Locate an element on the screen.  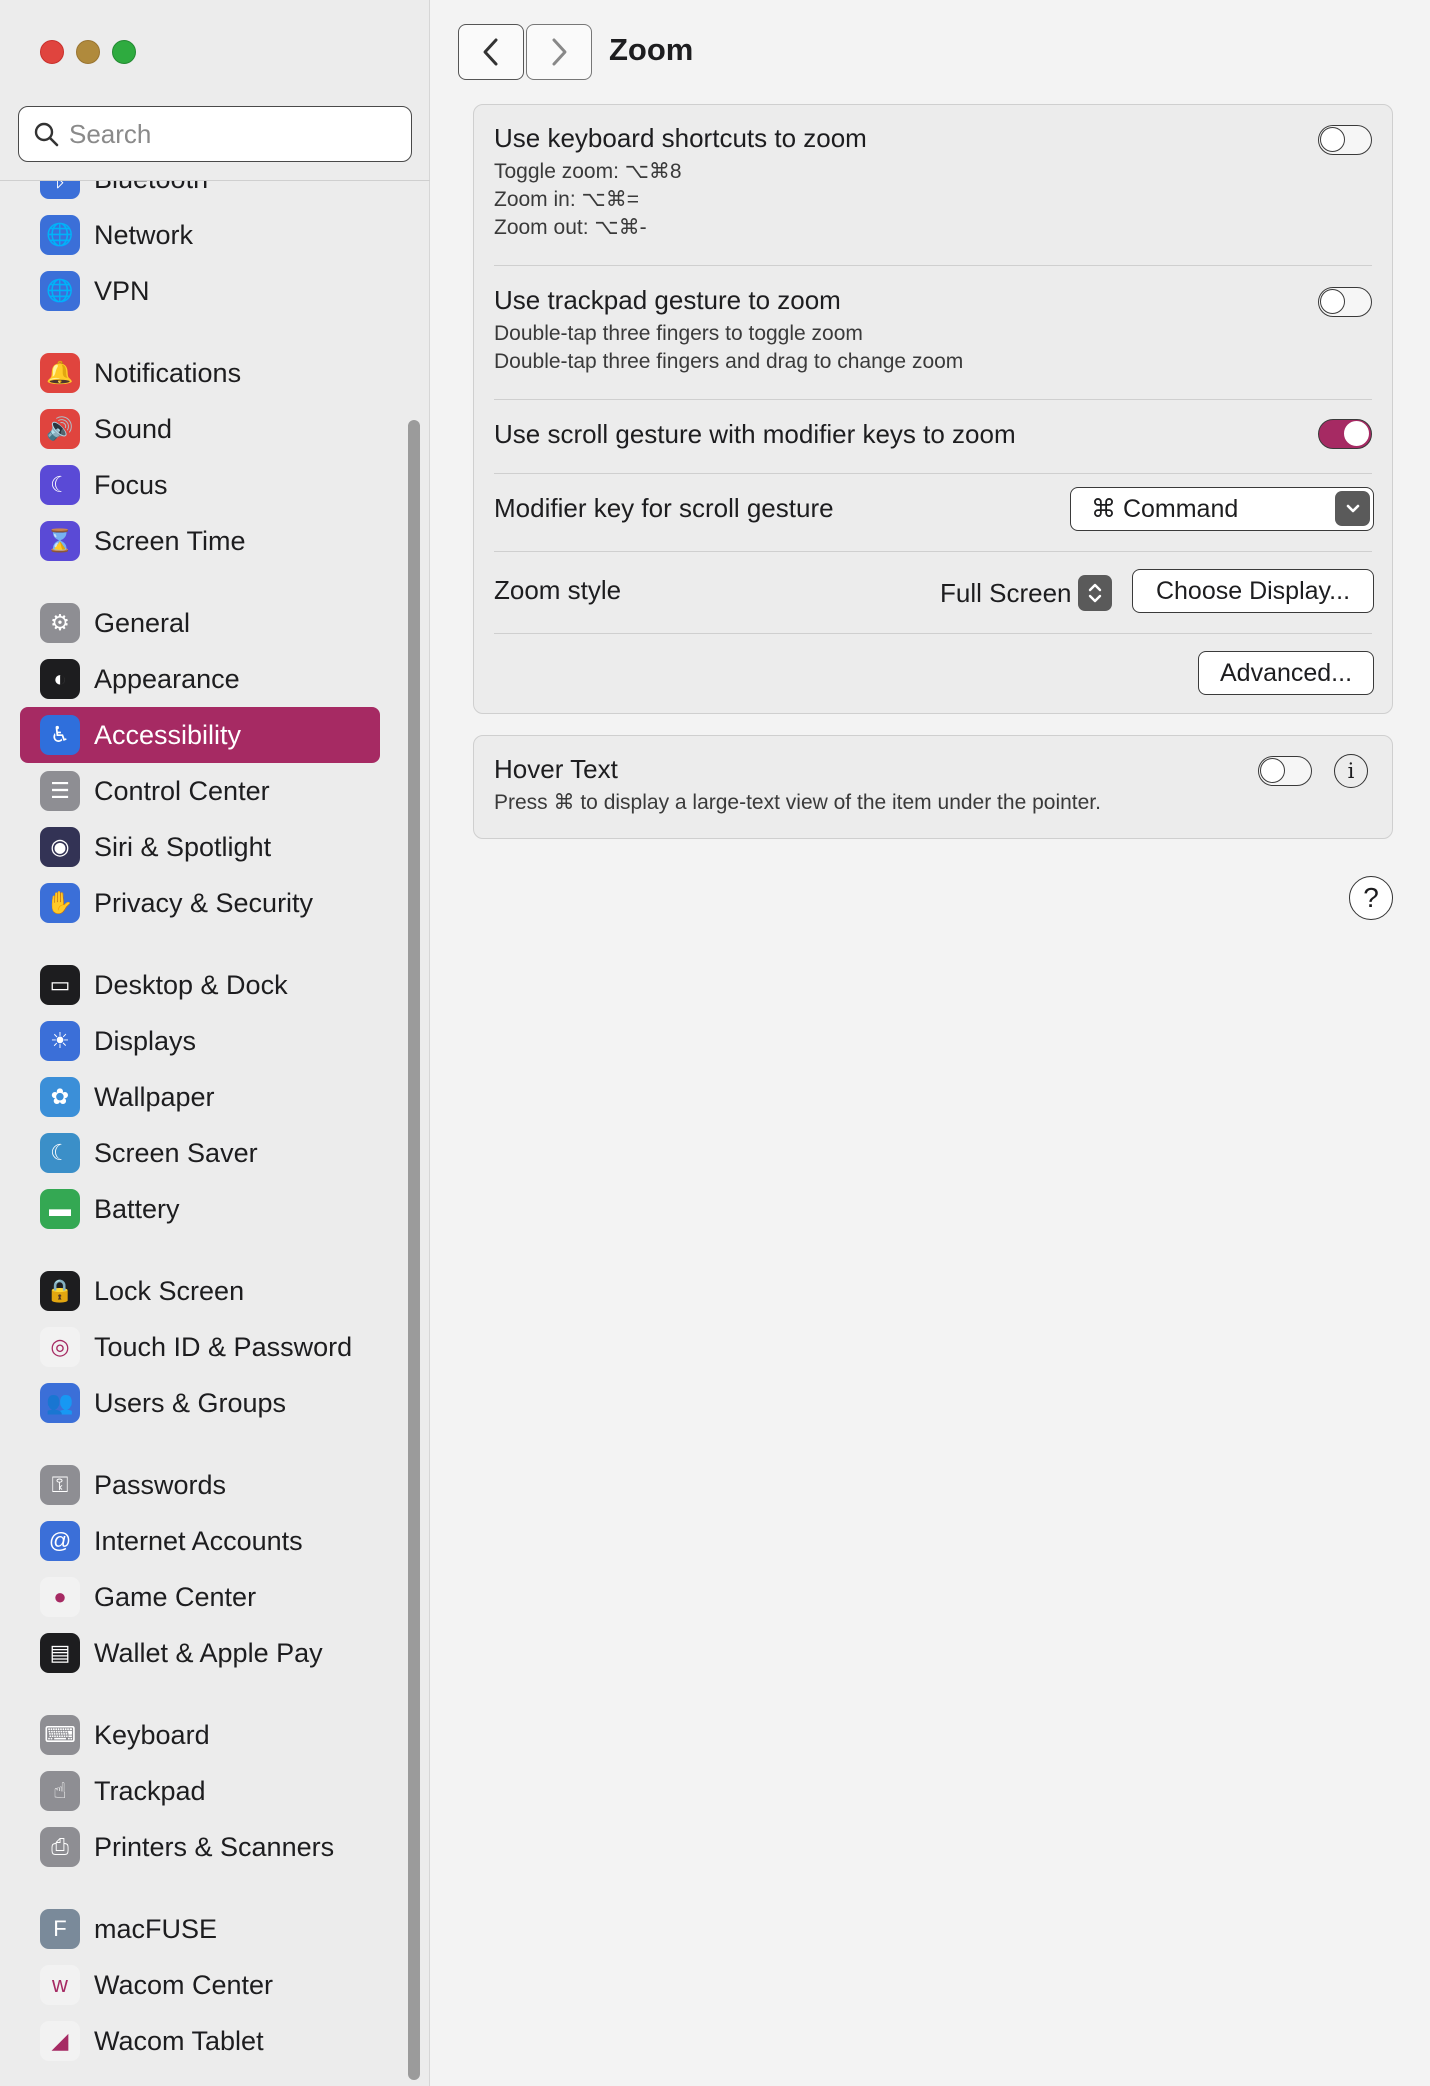
zoom-out-shortcut: Zoom out: ⌥⌘- is located at coordinates (570, 227).